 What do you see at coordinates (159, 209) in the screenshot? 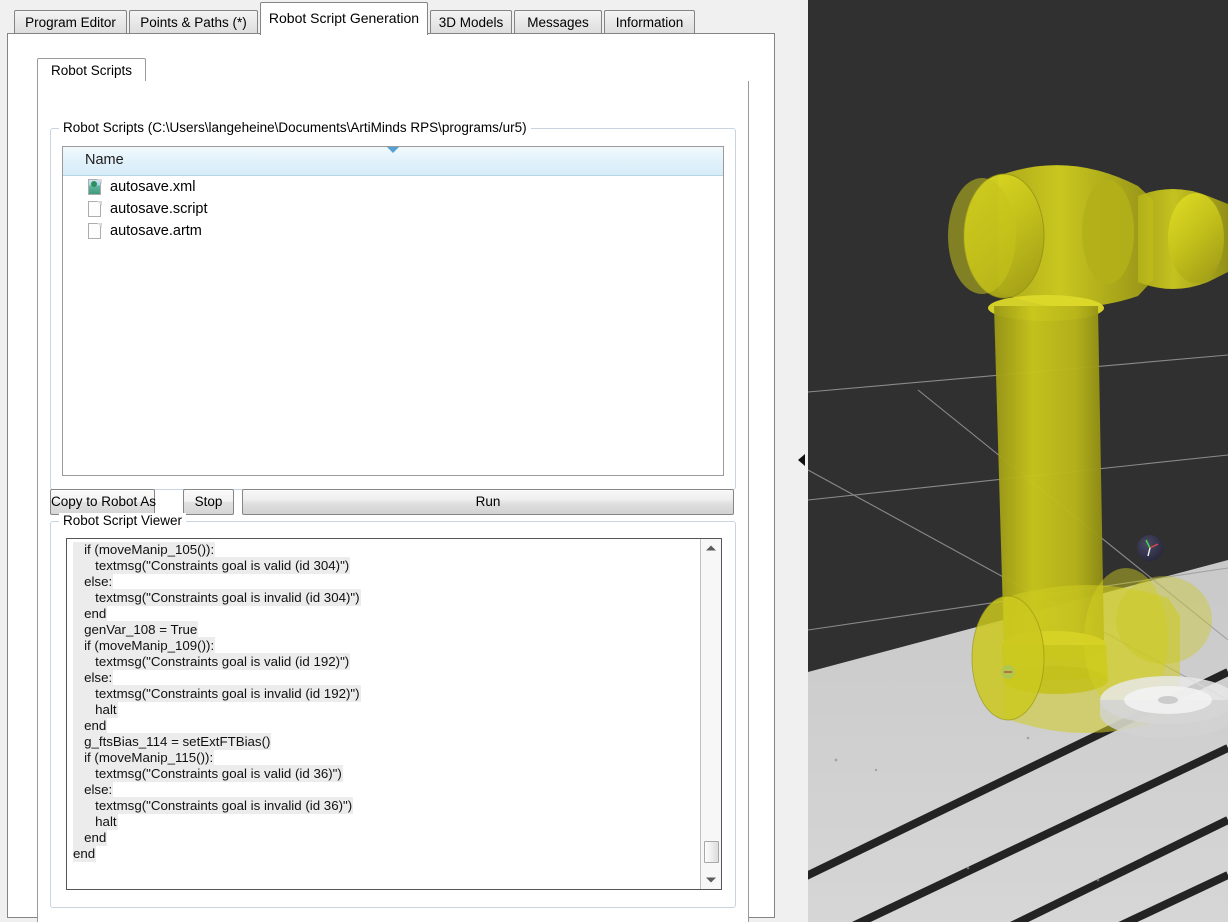
I see `file-name-label: autosave.script` at bounding box center [159, 209].